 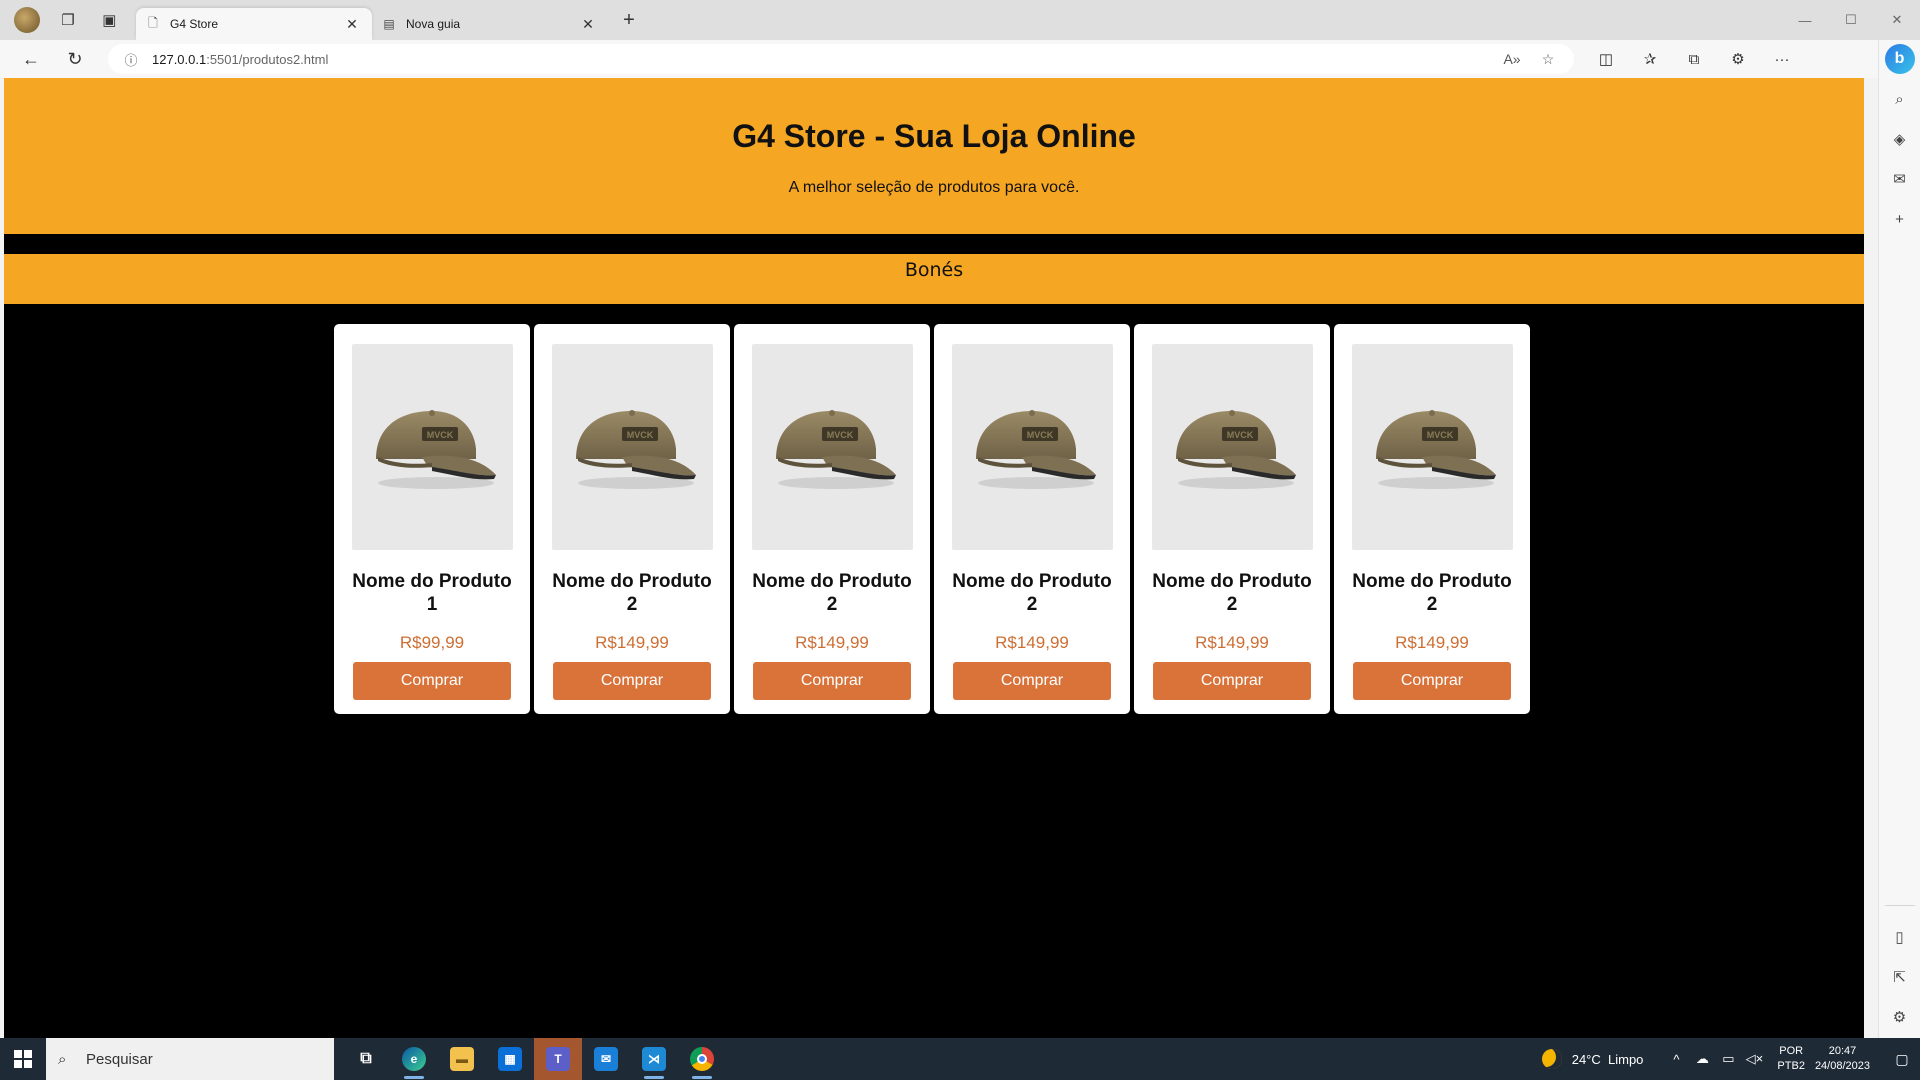 I want to click on product-price: R$99,99, so click(x=432, y=642).